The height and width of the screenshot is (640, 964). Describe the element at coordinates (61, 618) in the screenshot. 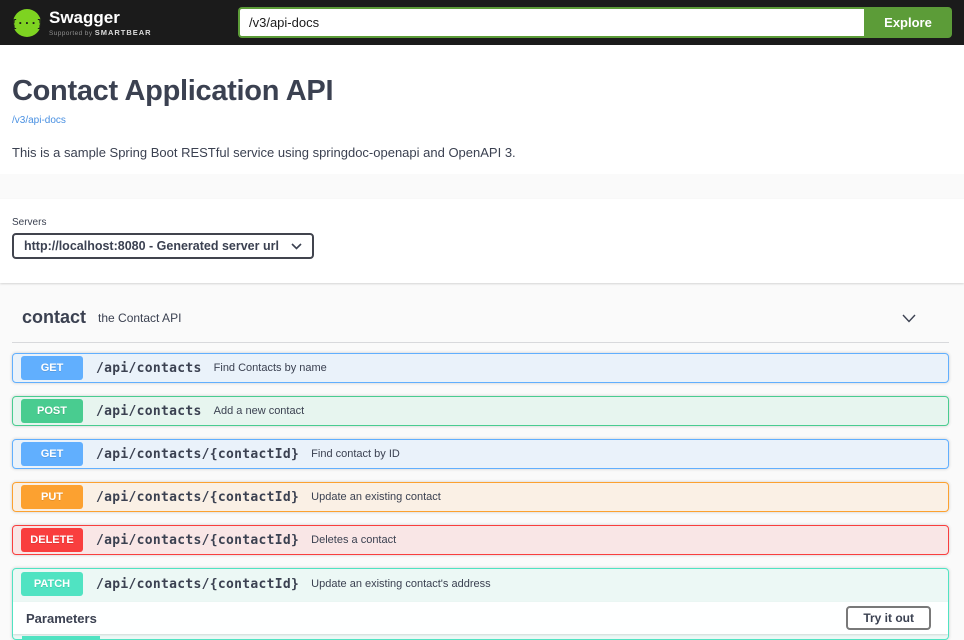

I see `parameters-title: Parameters` at that location.